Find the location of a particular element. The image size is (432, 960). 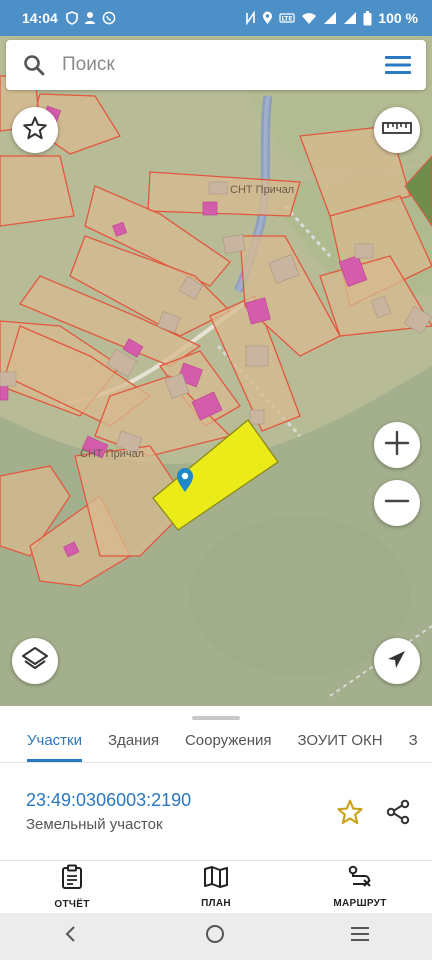

volte-icon: LTE is located at coordinates (287, 18).